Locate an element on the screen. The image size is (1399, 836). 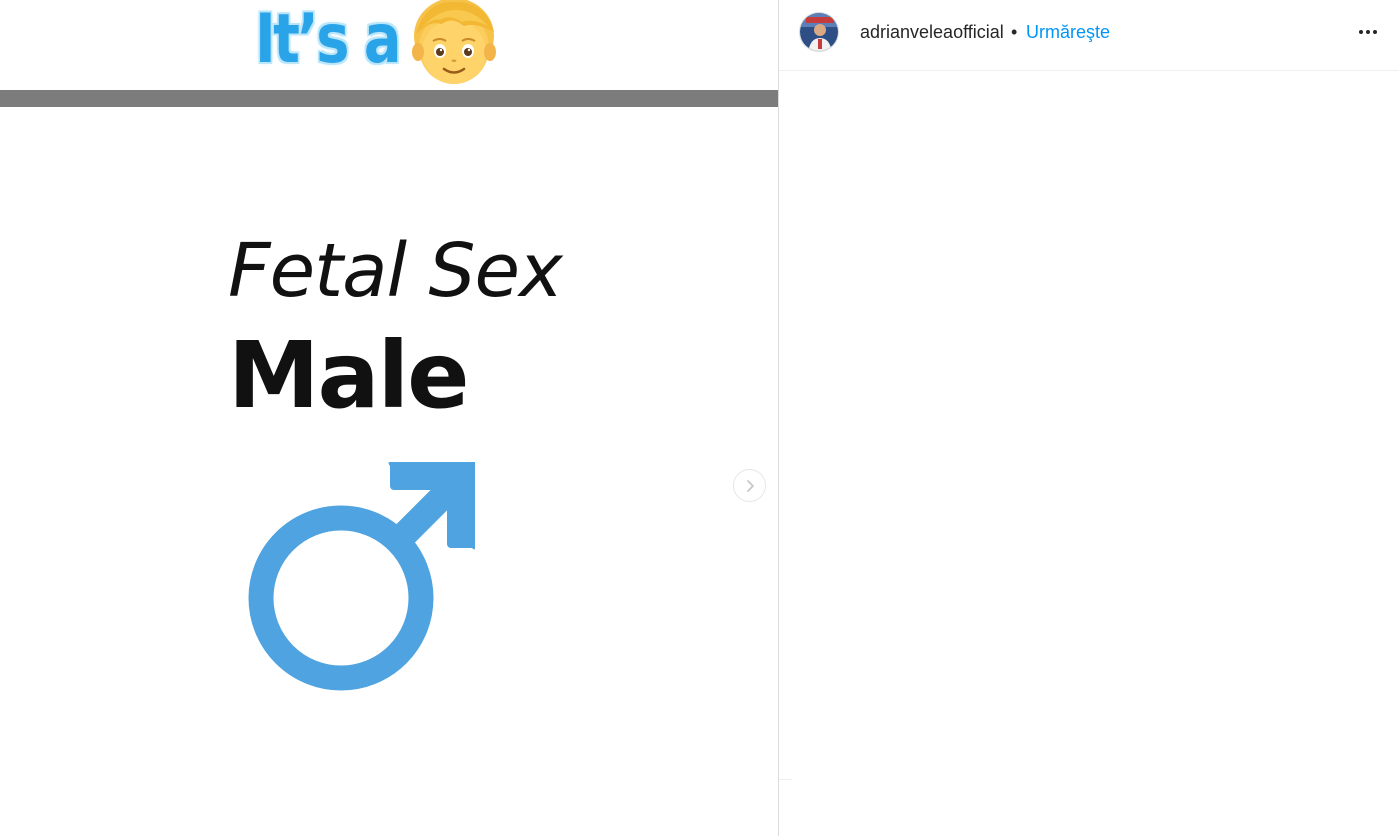
more-options-icon is located at coordinates (1368, 32).